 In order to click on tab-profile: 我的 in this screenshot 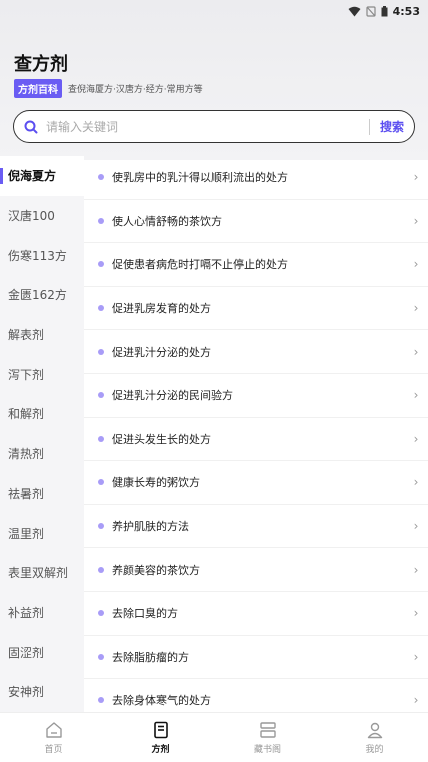, I will do `click(375, 738)`.